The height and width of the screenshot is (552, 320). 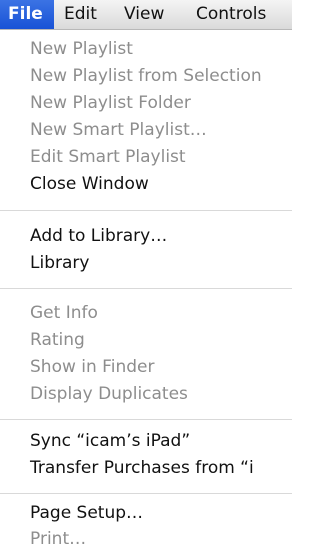 I want to click on menu-view: View, so click(x=144, y=14).